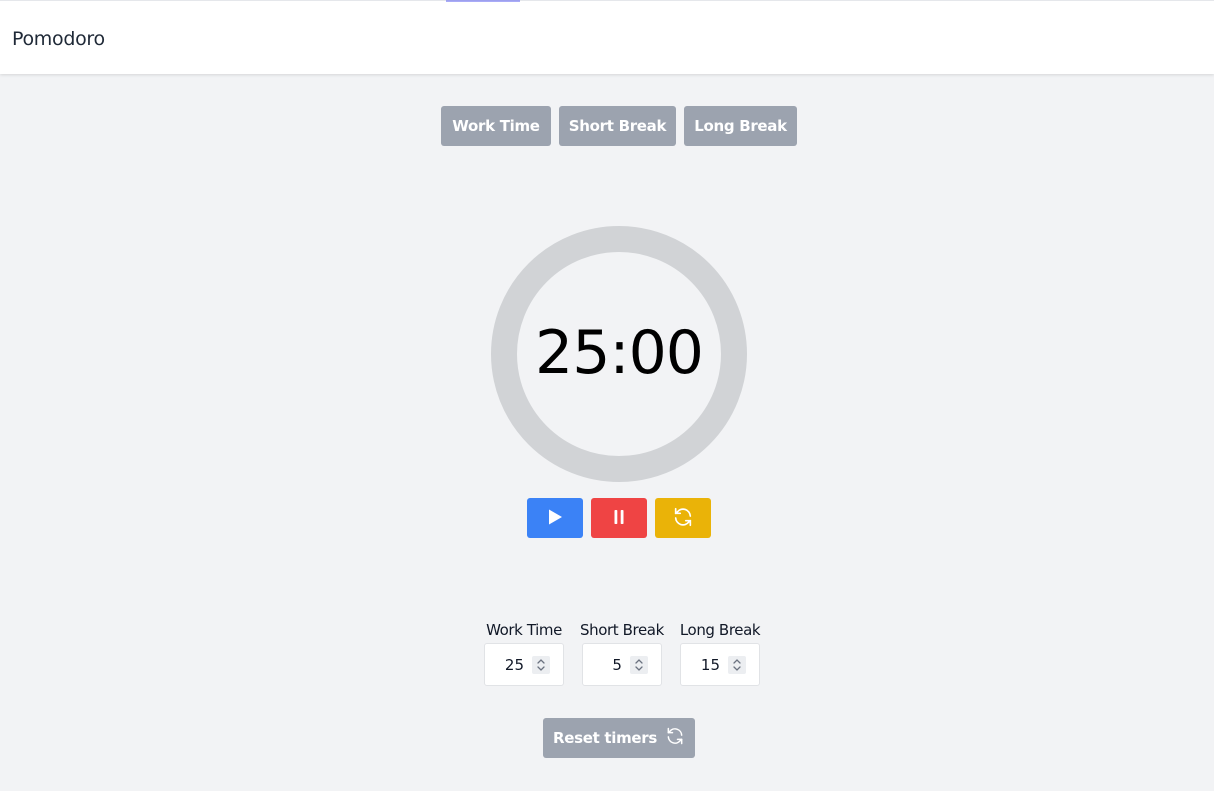  Describe the element at coordinates (740, 126) in the screenshot. I see `tab-long-break: Long Break` at that location.